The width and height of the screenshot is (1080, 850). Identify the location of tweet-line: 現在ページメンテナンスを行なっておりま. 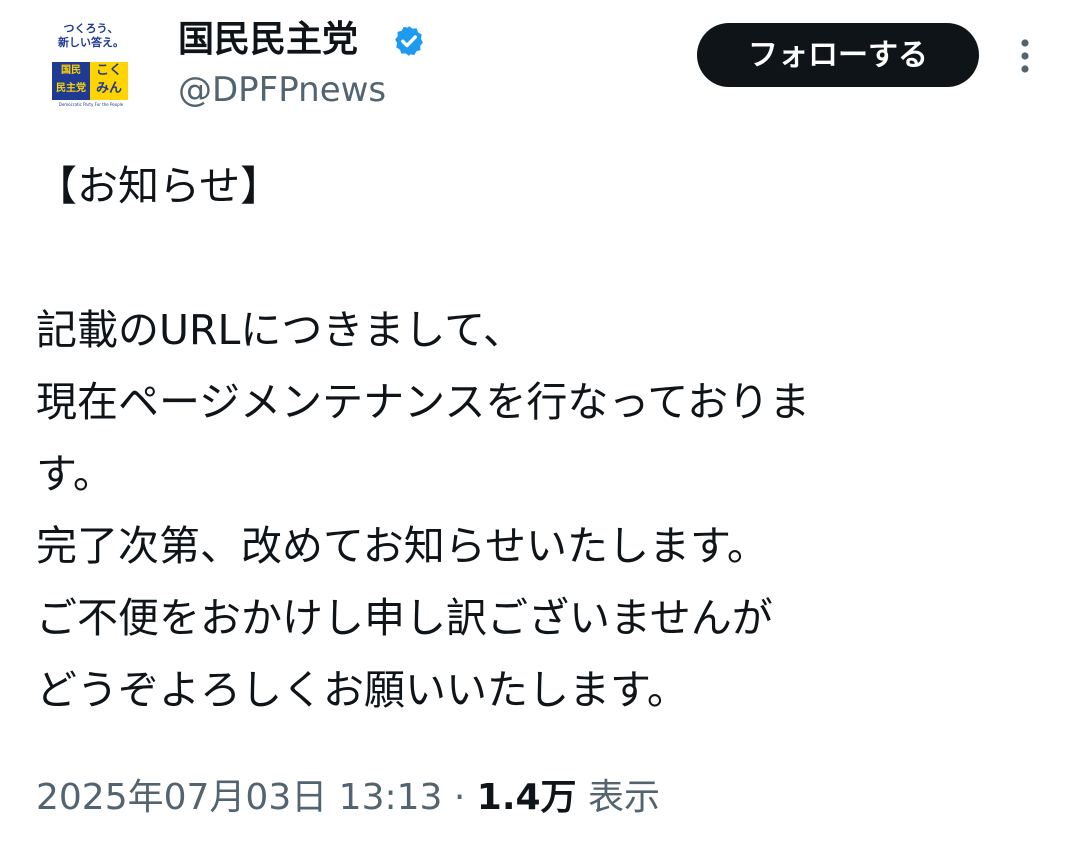
(423, 402).